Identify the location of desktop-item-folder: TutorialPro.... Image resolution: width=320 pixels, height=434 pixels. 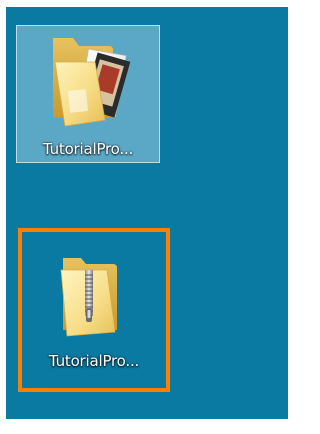
(88, 94).